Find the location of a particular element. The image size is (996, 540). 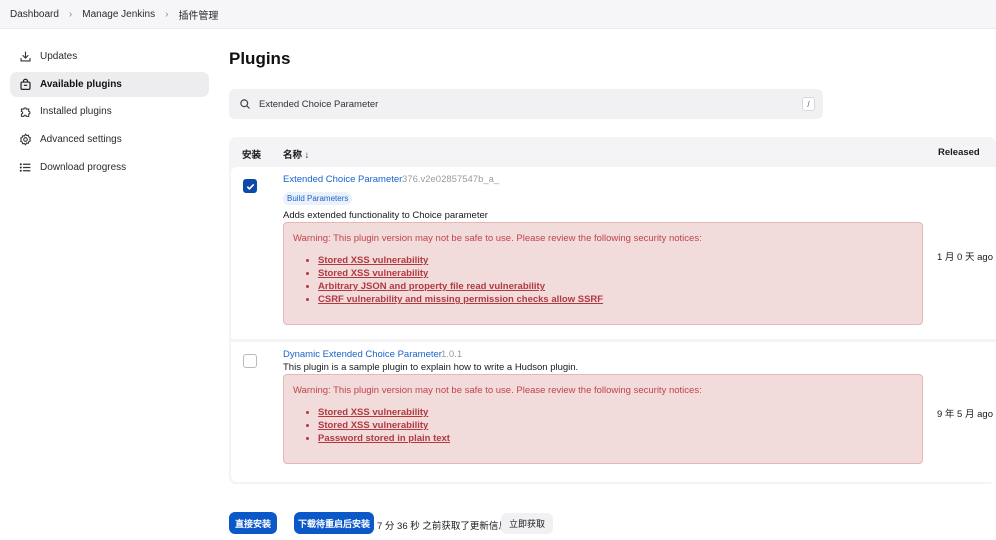

install-after-restart-button: 下载待重启后安装 is located at coordinates (334, 523).